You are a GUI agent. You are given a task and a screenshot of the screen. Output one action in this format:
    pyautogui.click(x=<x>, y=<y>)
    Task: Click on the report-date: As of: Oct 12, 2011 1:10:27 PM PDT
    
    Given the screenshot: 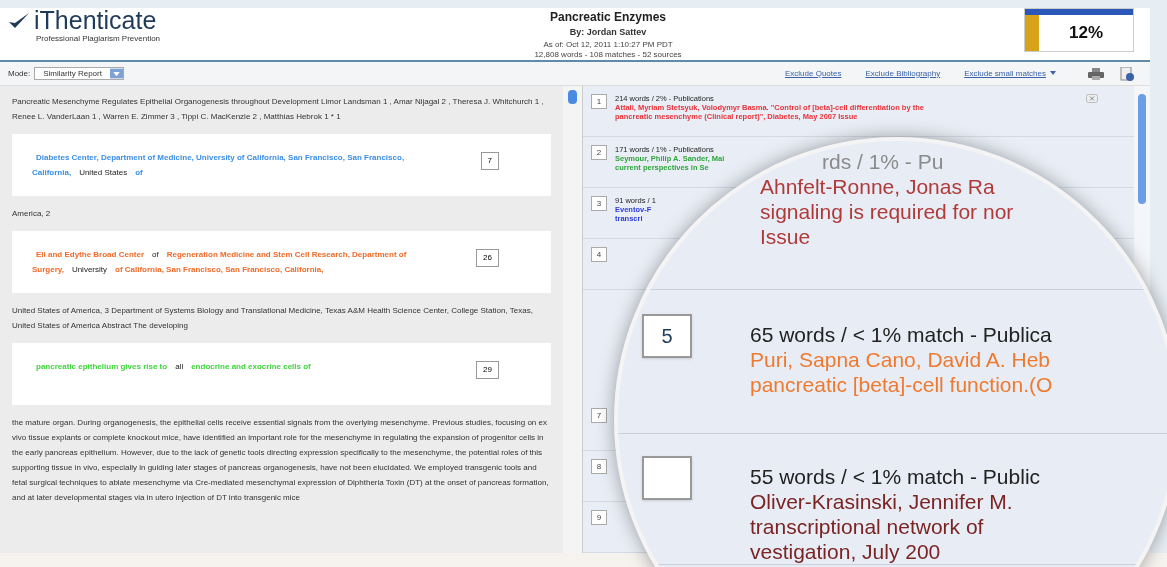 What is the action you would take?
    pyautogui.click(x=608, y=44)
    